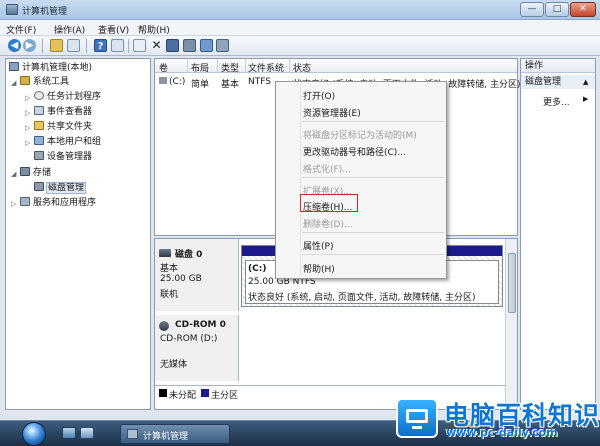 This screenshot has width=600, height=446. I want to click on forward-arrow-icon: ▶, so click(29, 45).